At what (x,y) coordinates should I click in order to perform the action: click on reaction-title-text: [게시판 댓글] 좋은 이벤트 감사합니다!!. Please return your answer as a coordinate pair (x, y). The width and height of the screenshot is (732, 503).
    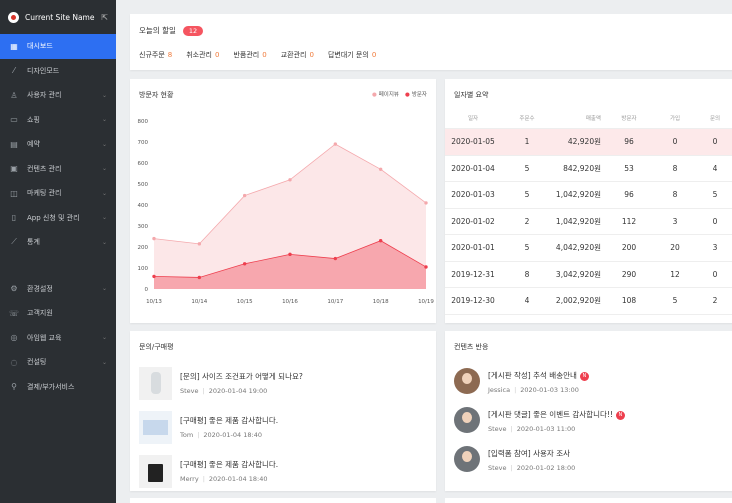
    Looking at the image, I should click on (550, 414).